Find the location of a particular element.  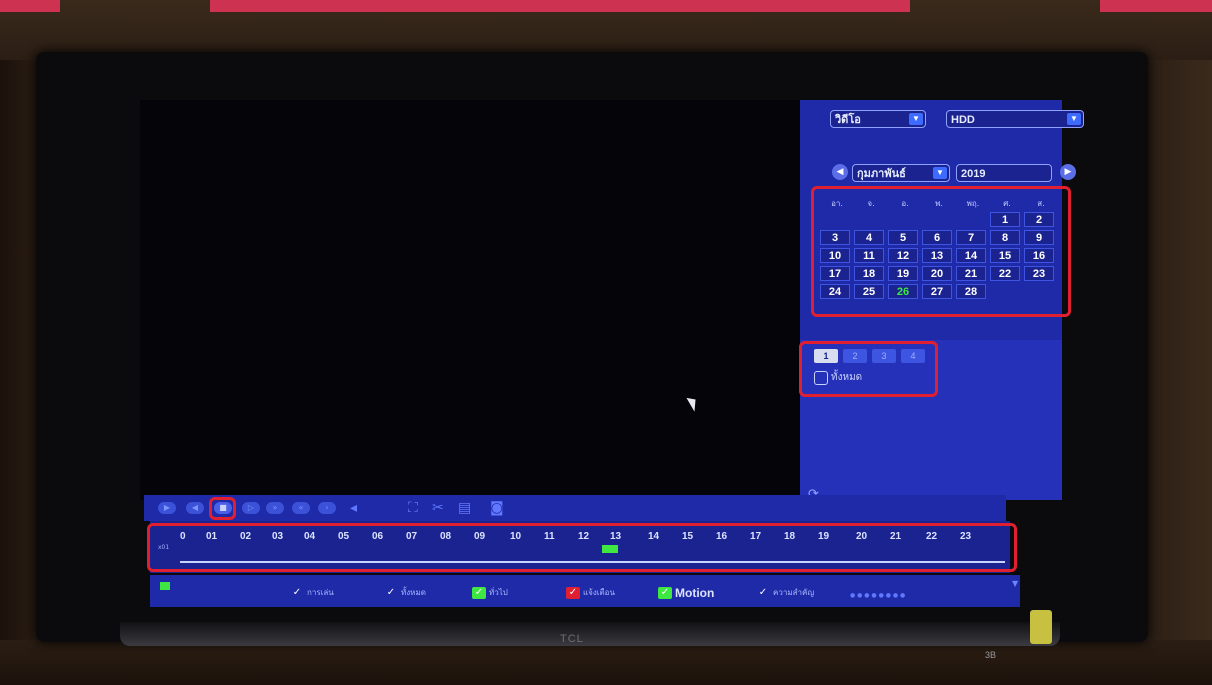

year-field: 2019 is located at coordinates (1004, 173).